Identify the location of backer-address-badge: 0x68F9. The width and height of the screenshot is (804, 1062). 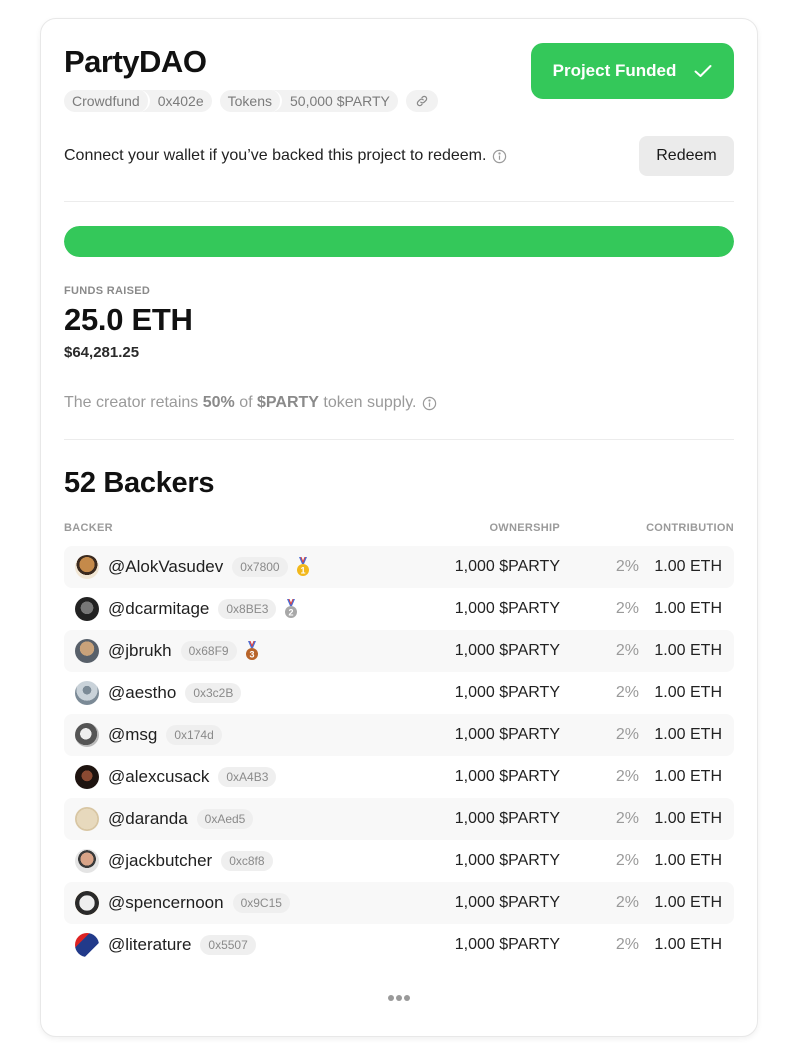
(208, 651).